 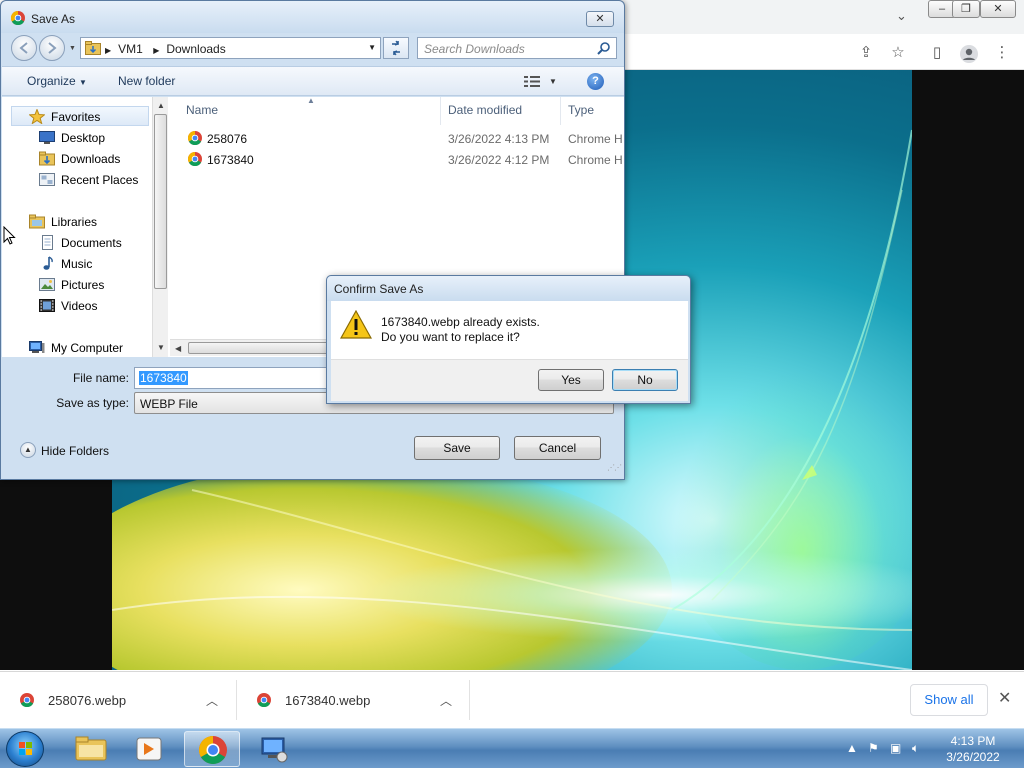 What do you see at coordinates (509, 380) in the screenshot?
I see `dialog-footer: Yes No` at bounding box center [509, 380].